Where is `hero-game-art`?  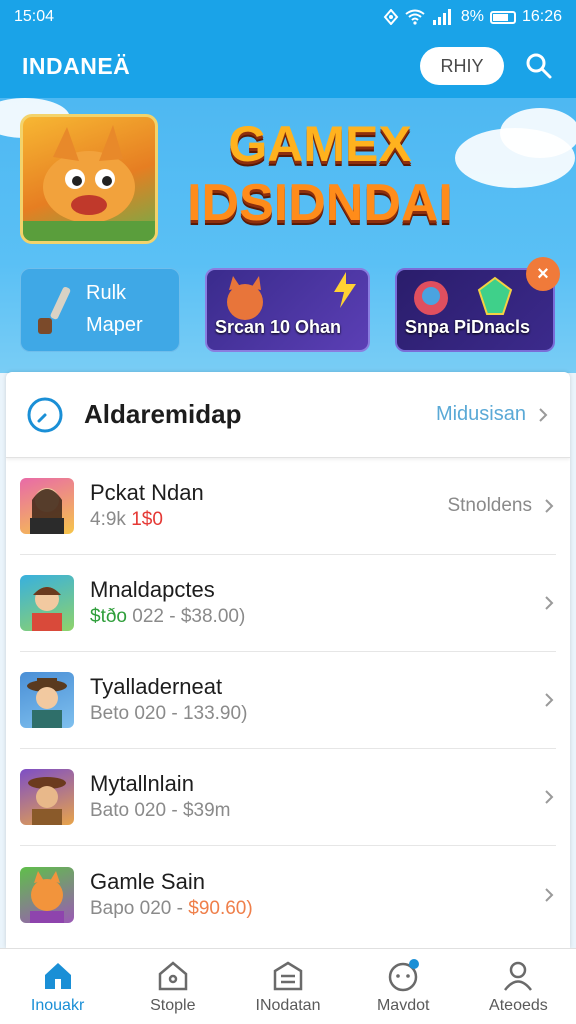 hero-game-art is located at coordinates (89, 179).